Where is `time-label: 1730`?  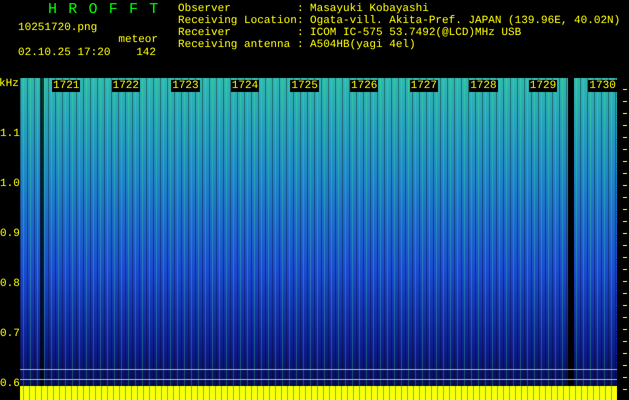 time-label: 1730 is located at coordinates (602, 86).